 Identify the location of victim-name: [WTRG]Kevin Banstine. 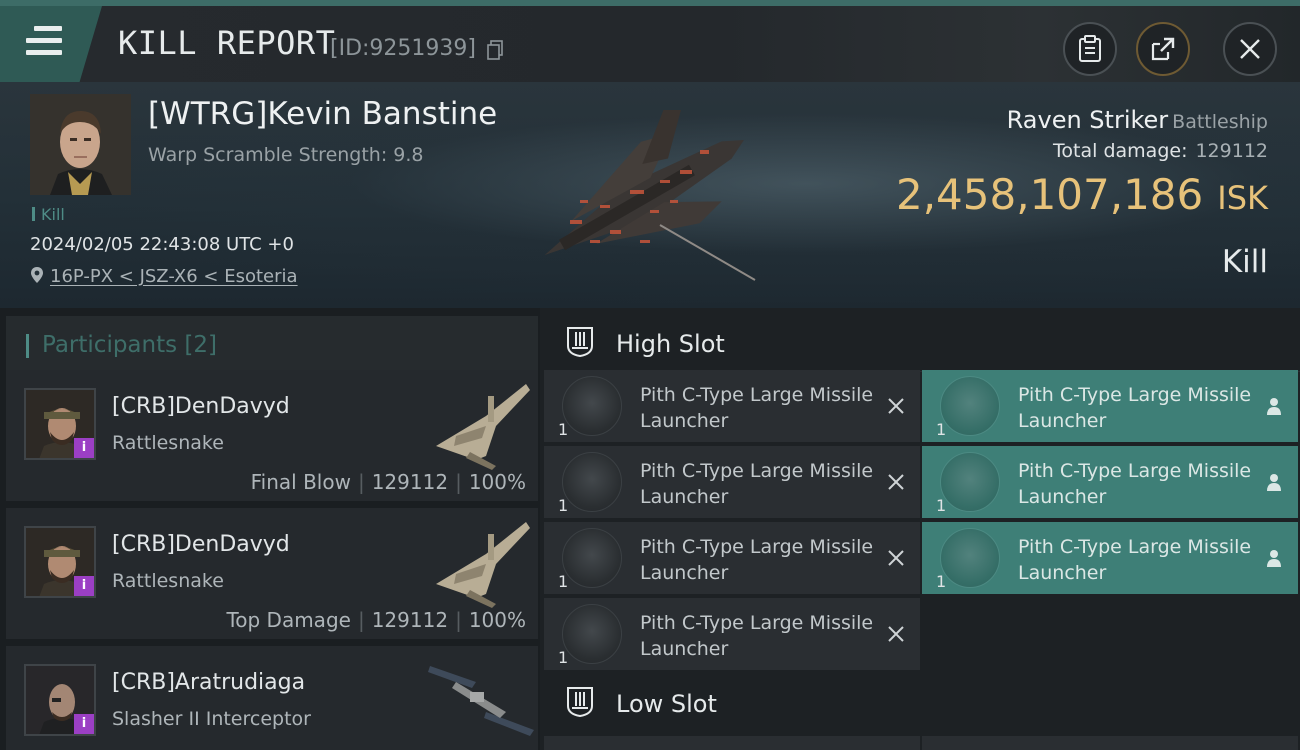
(322, 114).